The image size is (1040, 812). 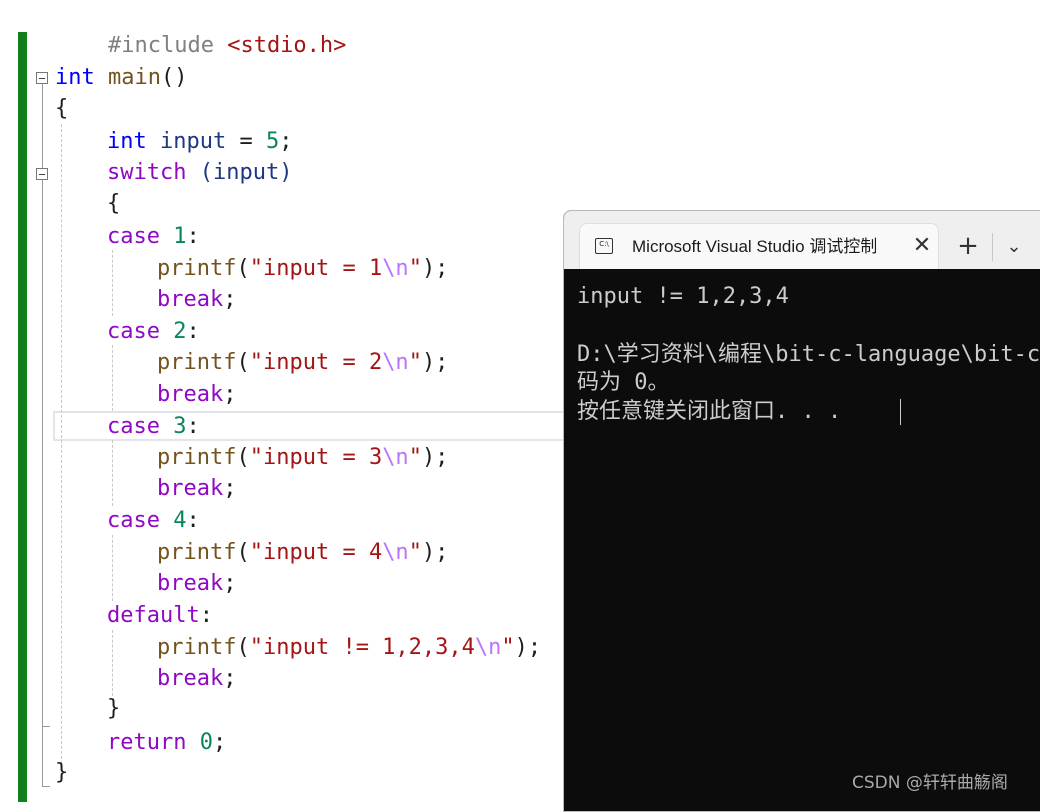 I want to click on new-tab-button: +, so click(x=968, y=246).